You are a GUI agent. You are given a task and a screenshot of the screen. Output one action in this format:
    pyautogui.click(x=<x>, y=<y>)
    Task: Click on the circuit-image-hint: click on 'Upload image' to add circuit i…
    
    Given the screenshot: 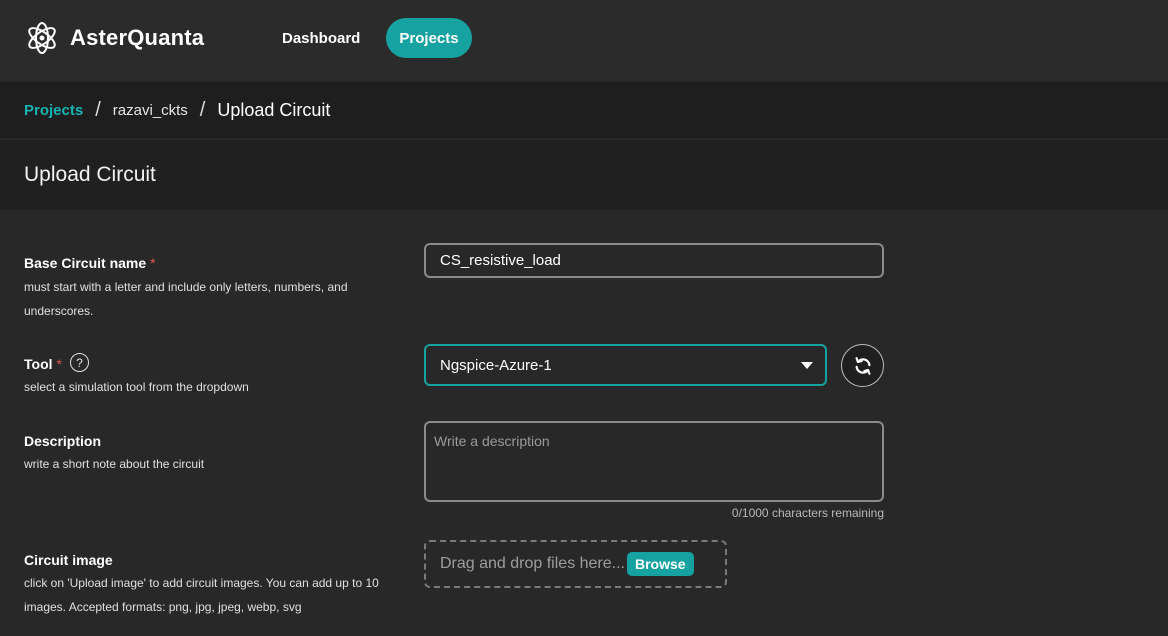 What is the action you would take?
    pyautogui.click(x=201, y=595)
    